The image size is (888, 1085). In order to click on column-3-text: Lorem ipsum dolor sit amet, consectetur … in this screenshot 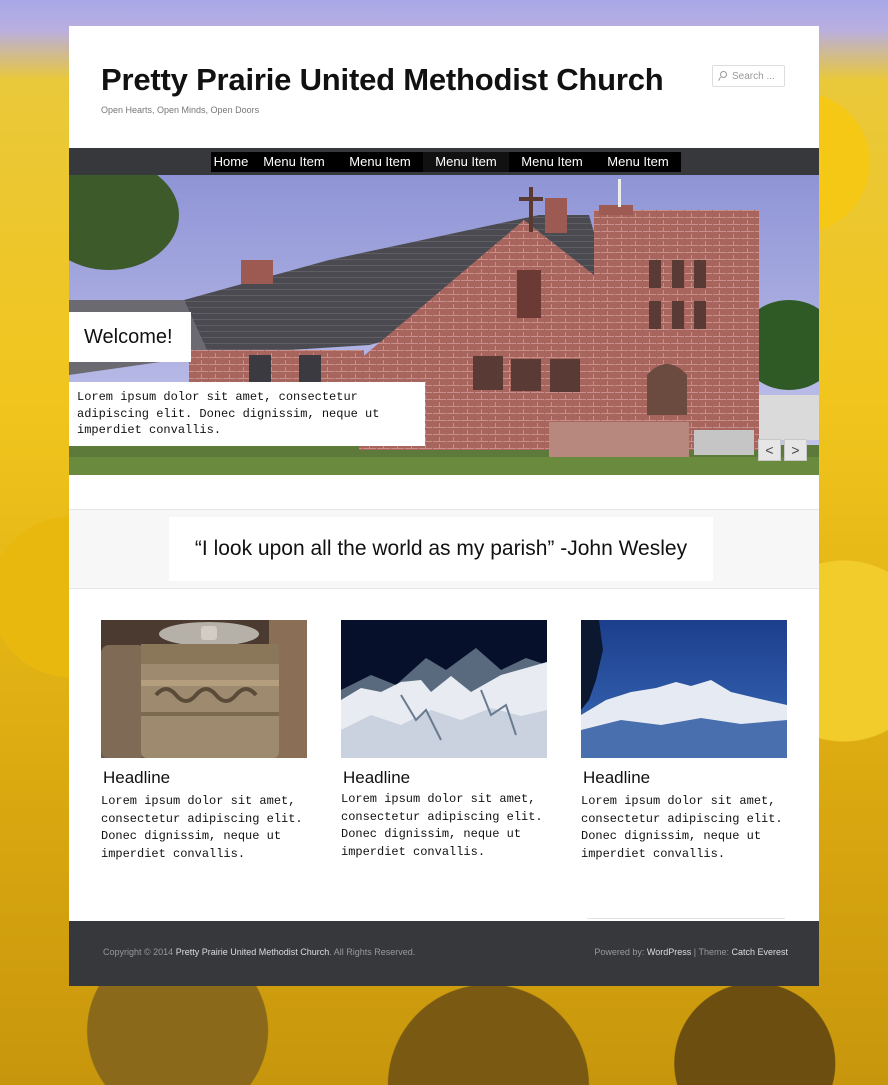, I will do `click(682, 827)`.